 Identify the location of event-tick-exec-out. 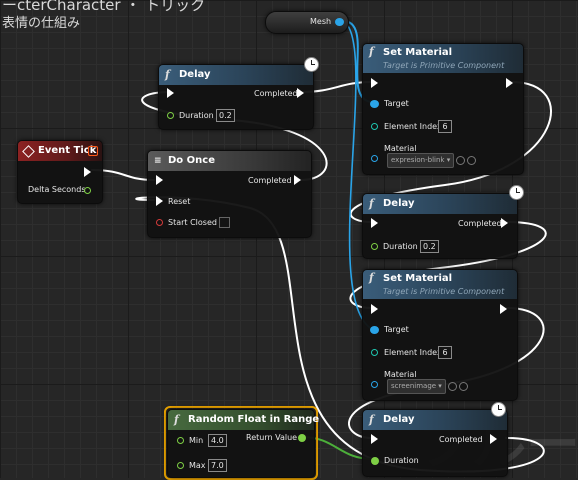
(87, 172).